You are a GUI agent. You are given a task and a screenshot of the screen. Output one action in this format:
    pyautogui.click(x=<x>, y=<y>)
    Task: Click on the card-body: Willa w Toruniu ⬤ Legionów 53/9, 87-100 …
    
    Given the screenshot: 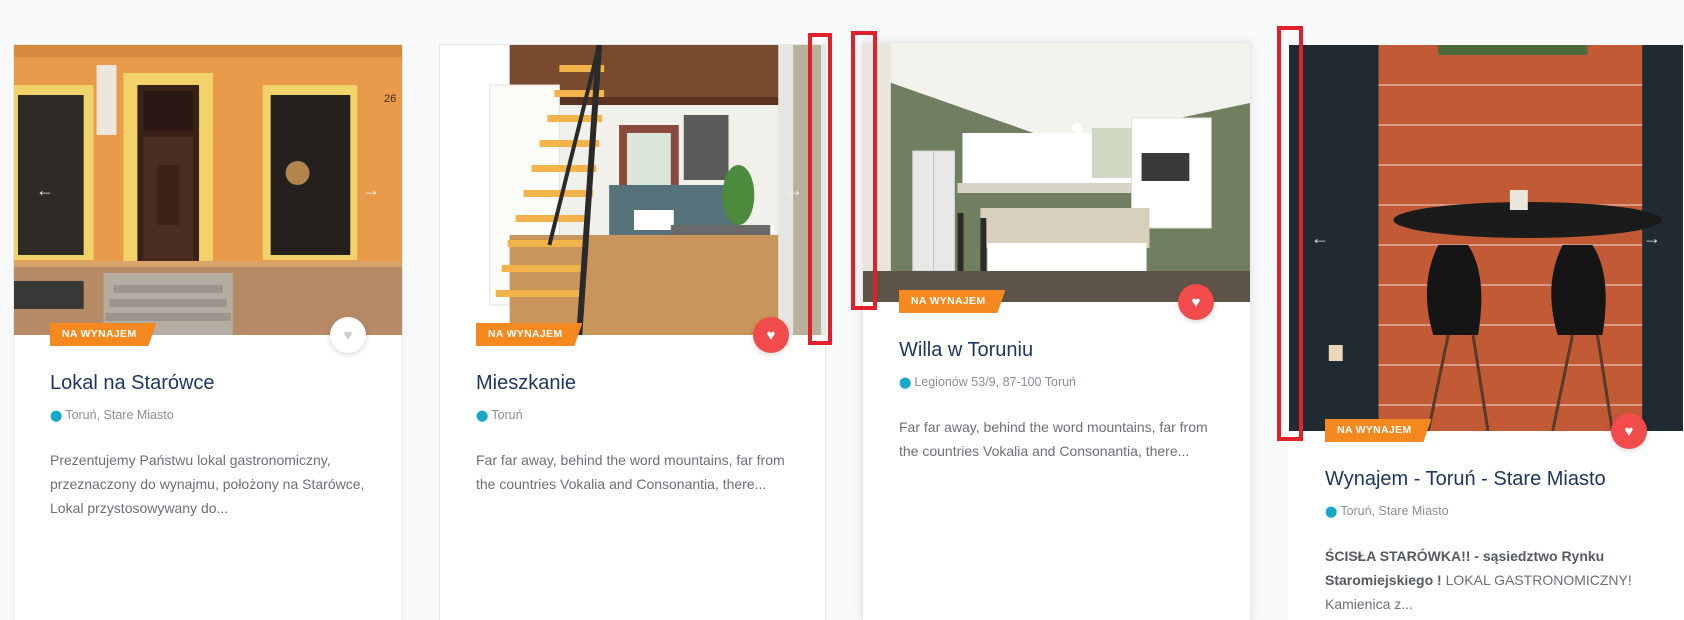 What is the action you would take?
    pyautogui.click(x=1059, y=400)
    